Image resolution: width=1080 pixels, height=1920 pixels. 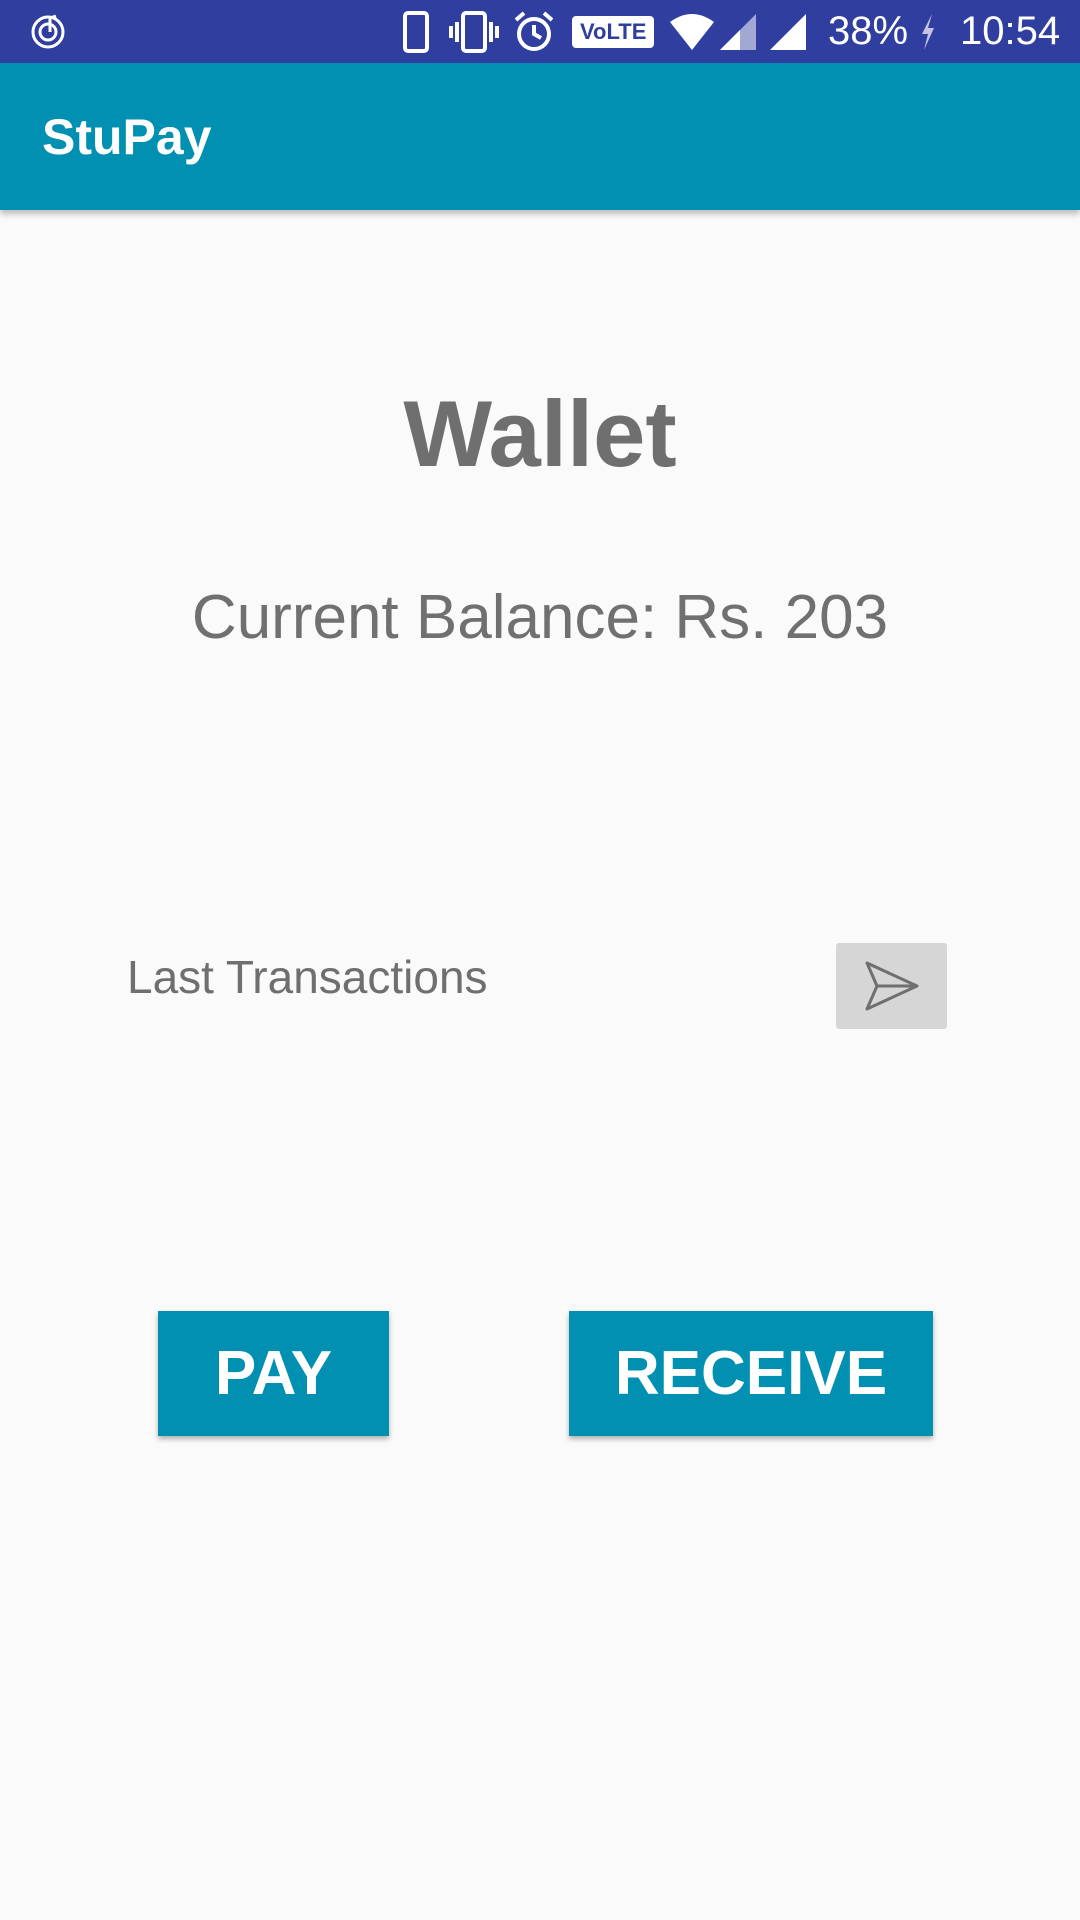 What do you see at coordinates (474, 31) in the screenshot?
I see `vibrate-icon` at bounding box center [474, 31].